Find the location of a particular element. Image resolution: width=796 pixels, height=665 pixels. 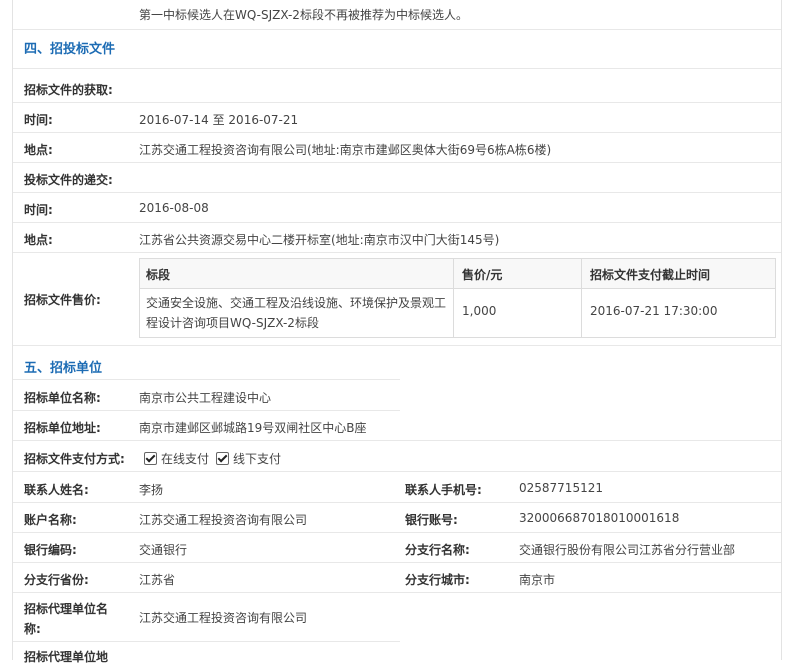

obtain-time-sep: 至 is located at coordinates (218, 120).